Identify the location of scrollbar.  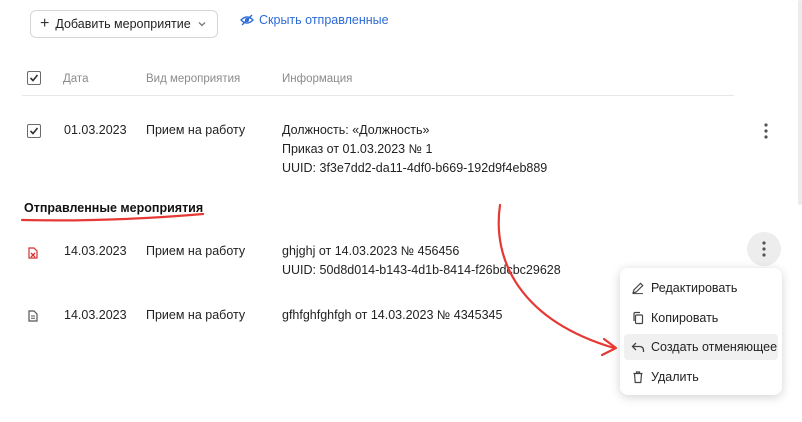
(800, 102).